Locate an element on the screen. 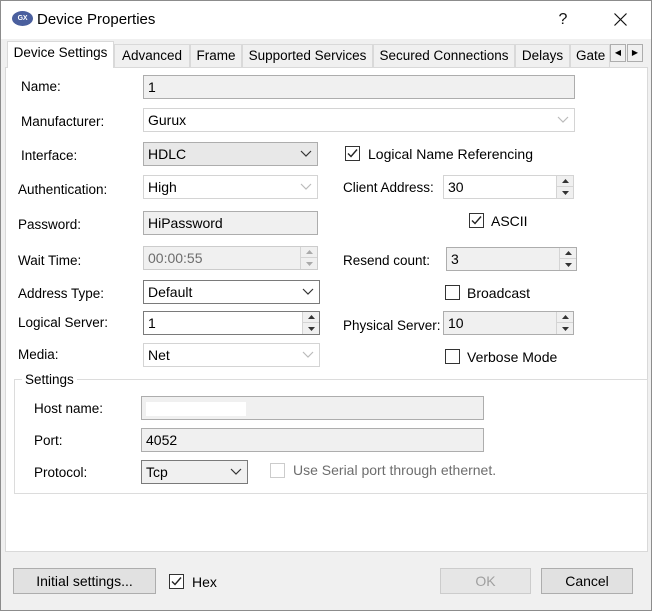  verbose-mode-checkbox is located at coordinates (452, 356).